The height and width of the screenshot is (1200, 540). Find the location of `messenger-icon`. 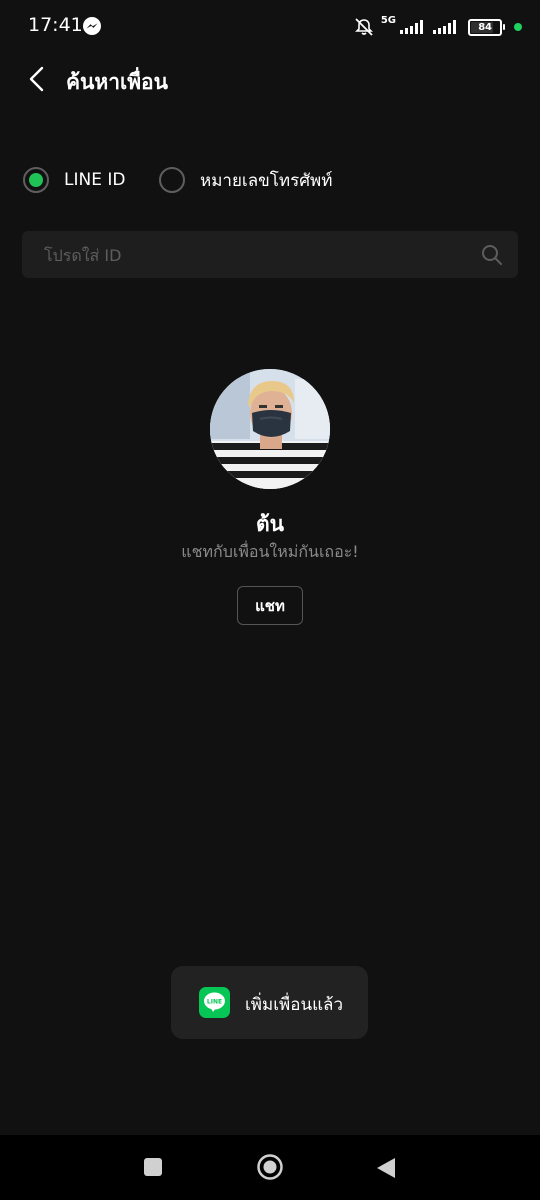

messenger-icon is located at coordinates (92, 26).